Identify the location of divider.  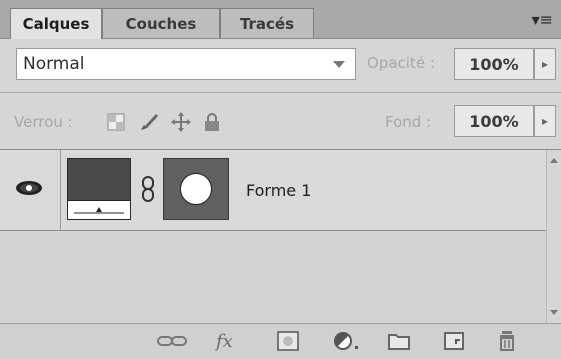
(60, 190).